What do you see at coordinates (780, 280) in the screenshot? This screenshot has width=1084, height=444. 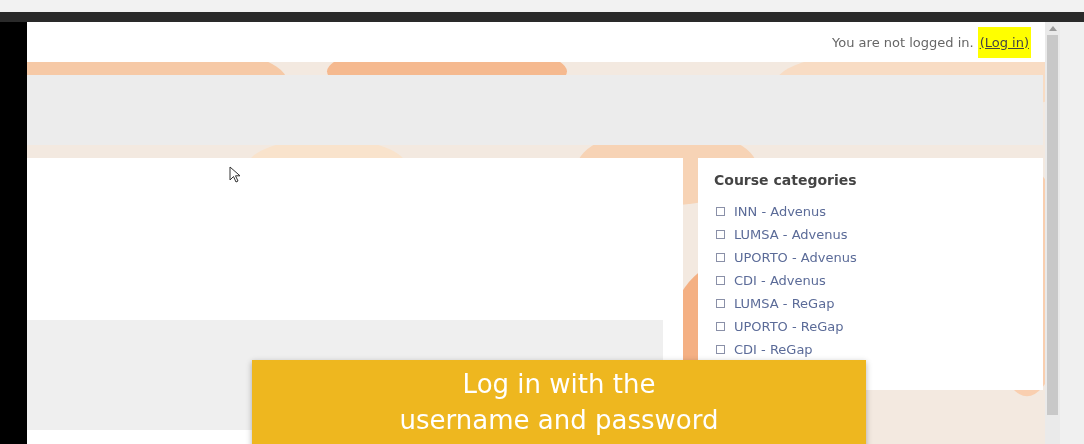 I see `category-link: CDI - Advenus` at bounding box center [780, 280].